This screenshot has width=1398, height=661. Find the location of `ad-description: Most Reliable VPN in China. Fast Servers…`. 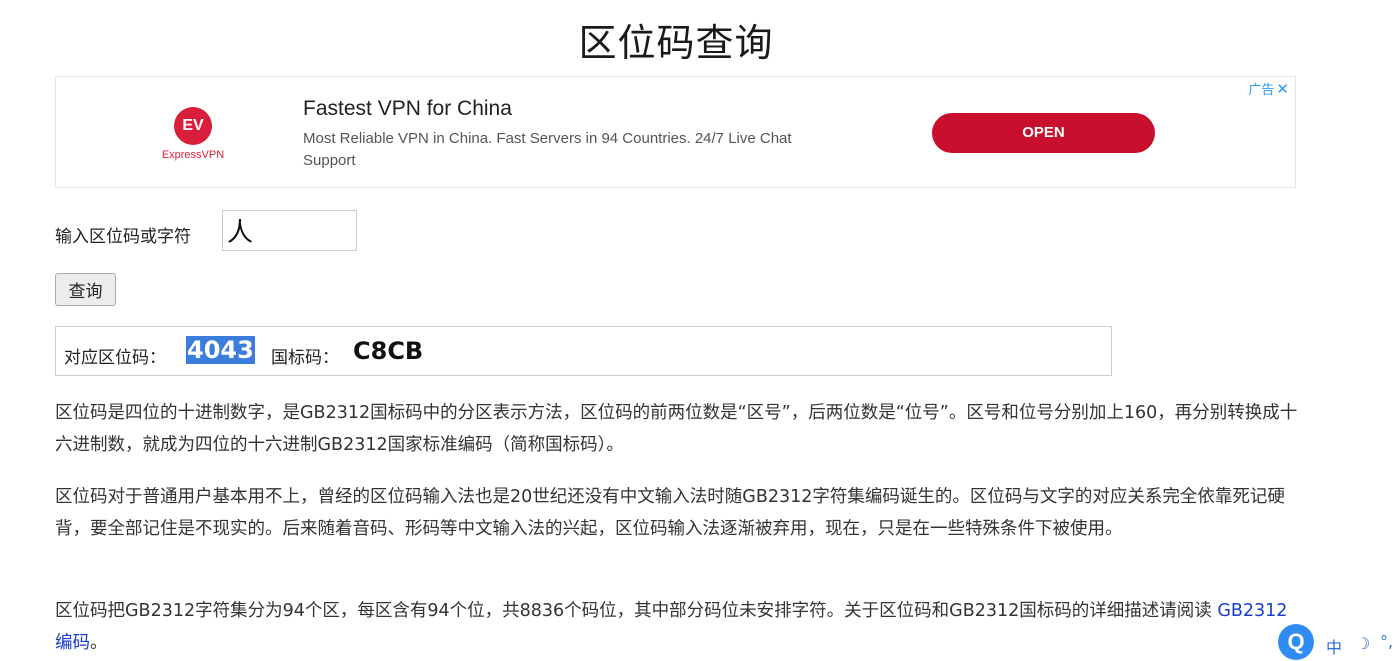

ad-description: Most Reliable VPN in China. Fast Servers… is located at coordinates (547, 149).